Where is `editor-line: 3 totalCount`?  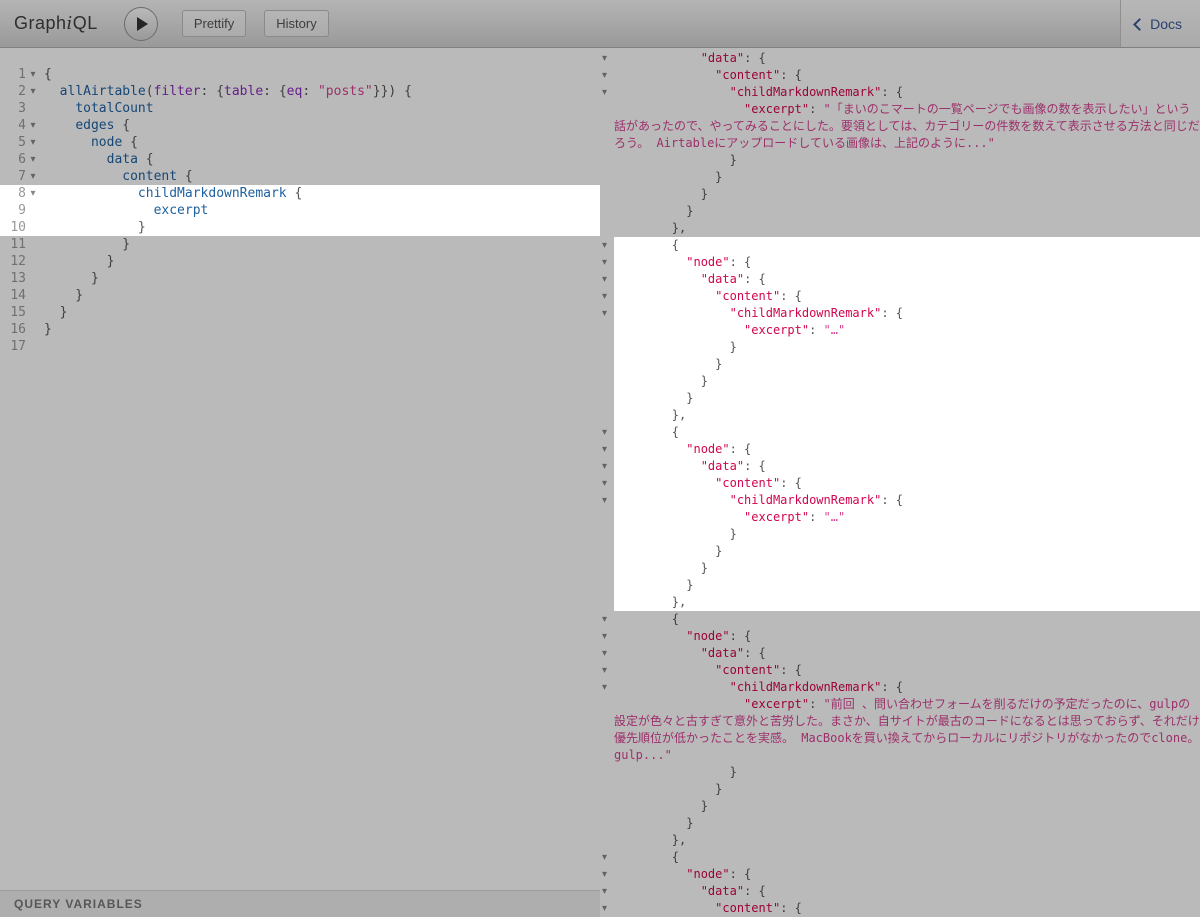 editor-line: 3 totalCount is located at coordinates (300, 108).